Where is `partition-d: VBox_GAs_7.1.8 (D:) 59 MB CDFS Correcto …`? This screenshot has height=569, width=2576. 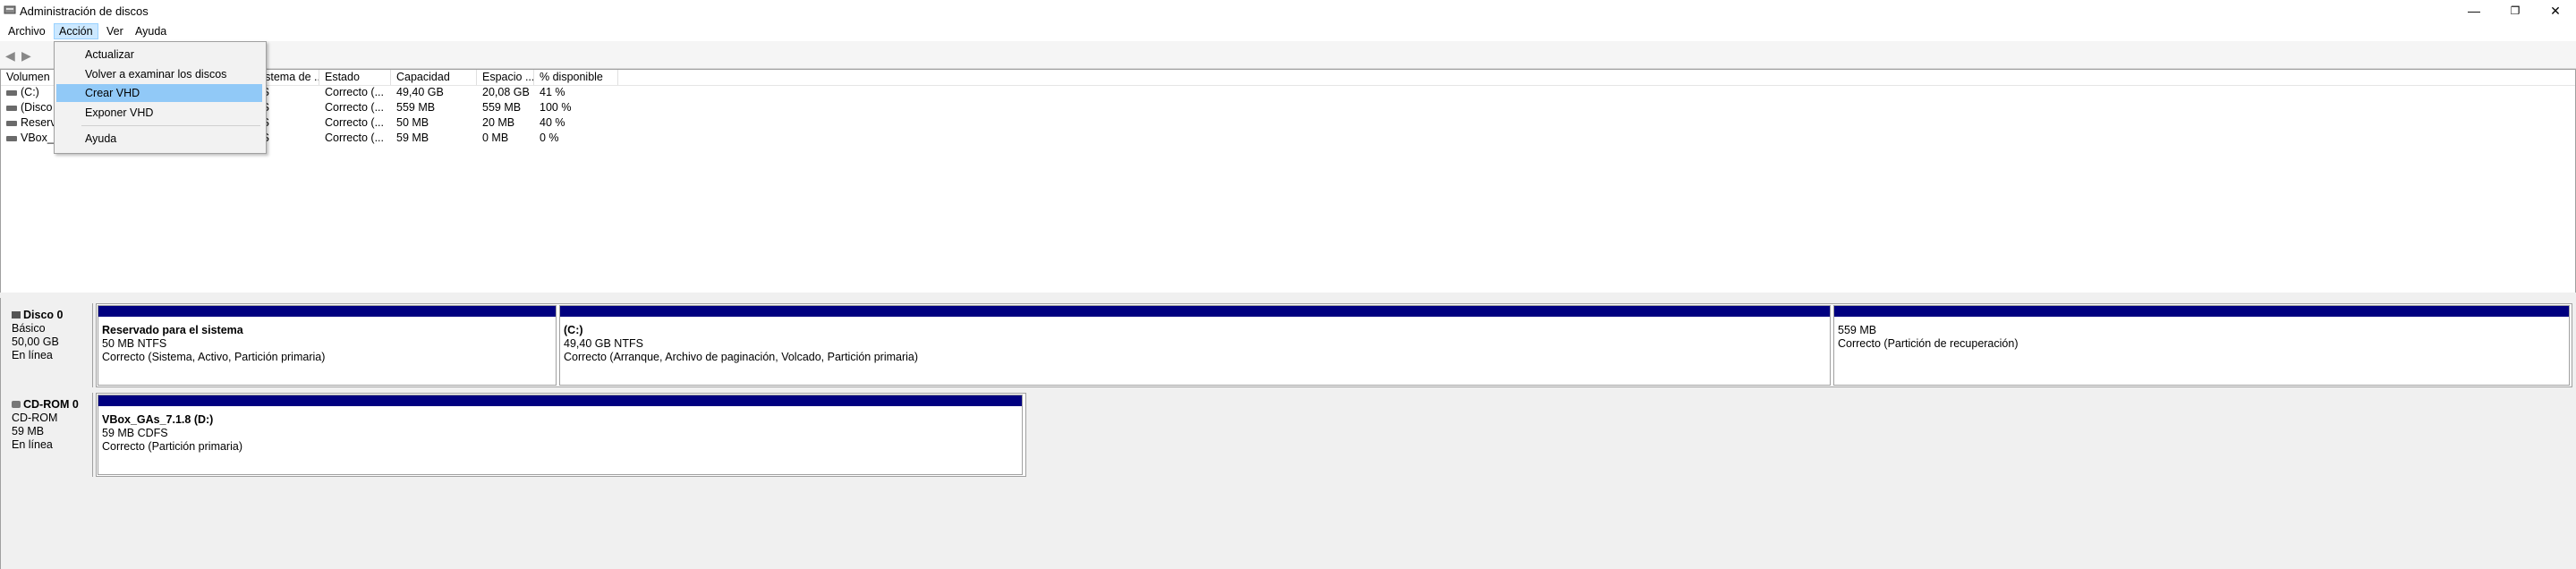 partition-d: VBox_GAs_7.1.8 (D:) 59 MB CDFS Correcto … is located at coordinates (560, 435).